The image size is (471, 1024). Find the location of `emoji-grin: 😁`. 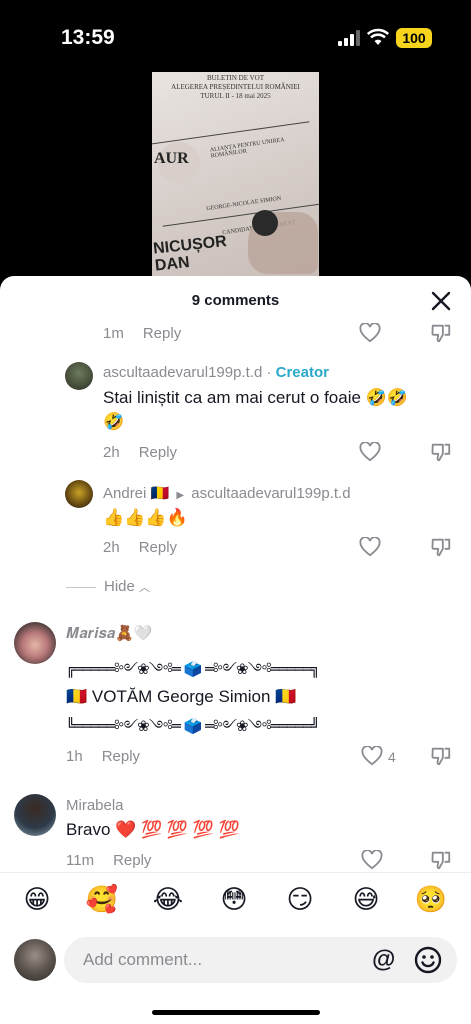

emoji-grin: 😁 is located at coordinates (37, 900).